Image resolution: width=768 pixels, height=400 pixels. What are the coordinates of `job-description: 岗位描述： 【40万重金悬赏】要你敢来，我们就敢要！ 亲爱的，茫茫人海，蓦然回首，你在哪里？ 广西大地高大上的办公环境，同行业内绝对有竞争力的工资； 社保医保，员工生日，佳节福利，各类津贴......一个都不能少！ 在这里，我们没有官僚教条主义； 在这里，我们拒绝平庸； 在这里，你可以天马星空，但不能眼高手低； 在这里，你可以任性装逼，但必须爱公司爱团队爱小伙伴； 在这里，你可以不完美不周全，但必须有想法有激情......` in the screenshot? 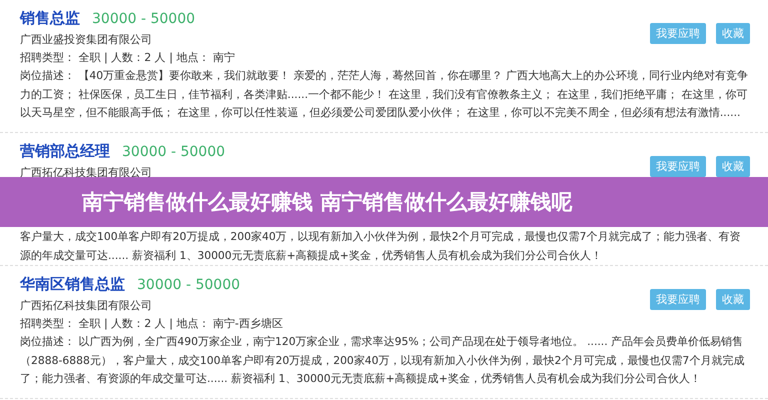 It's located at (385, 94).